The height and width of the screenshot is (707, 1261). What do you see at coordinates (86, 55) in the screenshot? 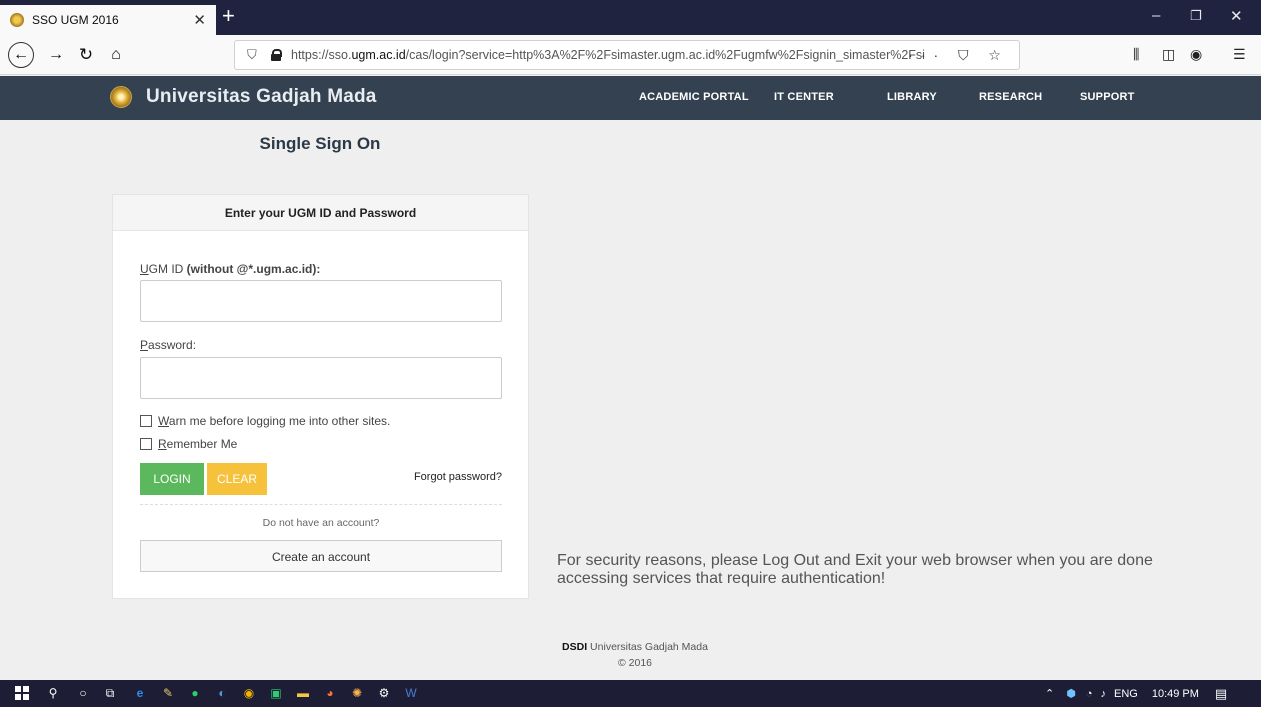
I see `reload-icon: ↻` at bounding box center [86, 55].